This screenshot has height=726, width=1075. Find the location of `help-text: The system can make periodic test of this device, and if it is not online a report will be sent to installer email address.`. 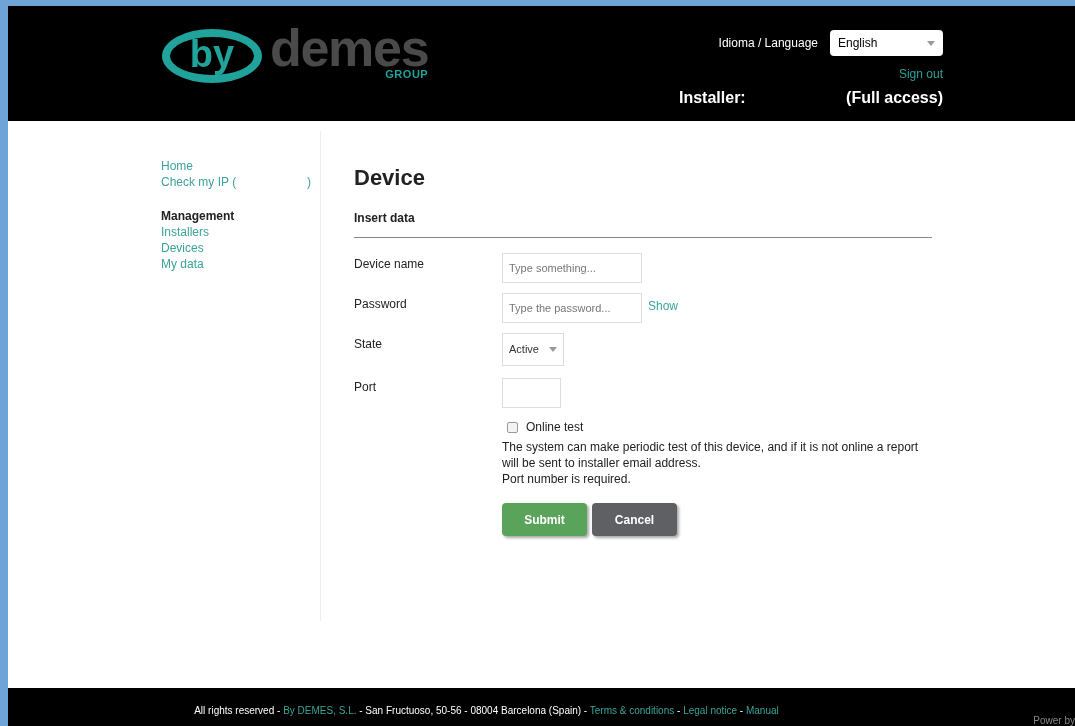

help-text: The system can make periodic test of this device, and if it is not online a report will be sent to installer email address. is located at coordinates (711, 455).